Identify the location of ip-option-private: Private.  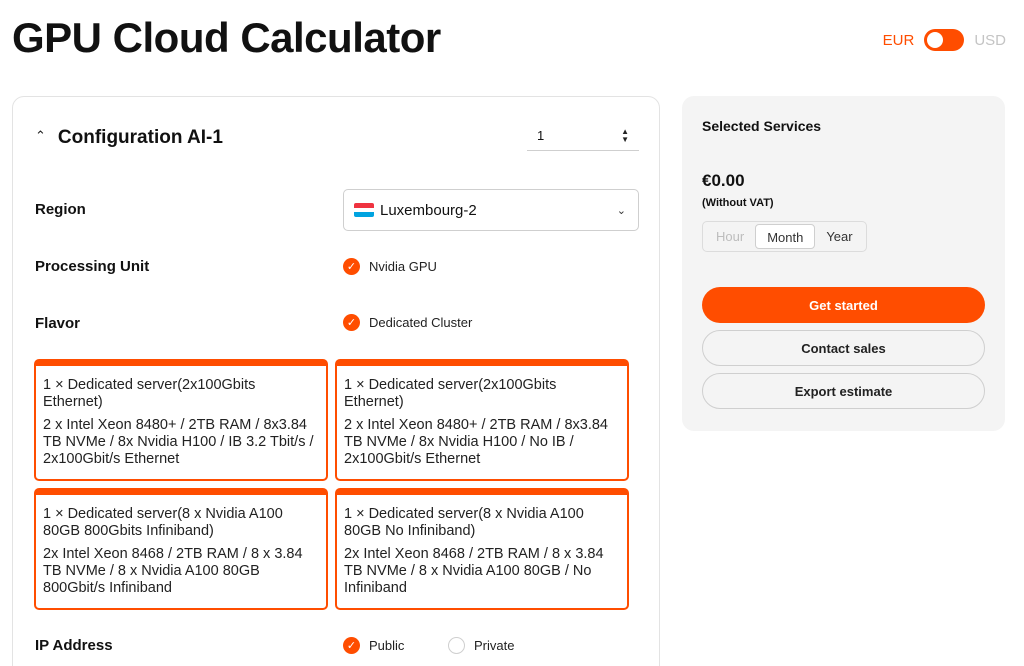
(481, 645).